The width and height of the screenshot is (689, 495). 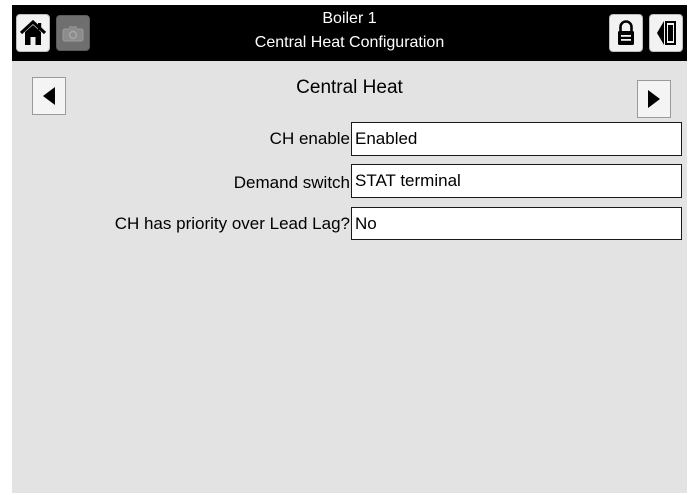 I want to click on ch-priority-field: No, so click(x=516, y=223).